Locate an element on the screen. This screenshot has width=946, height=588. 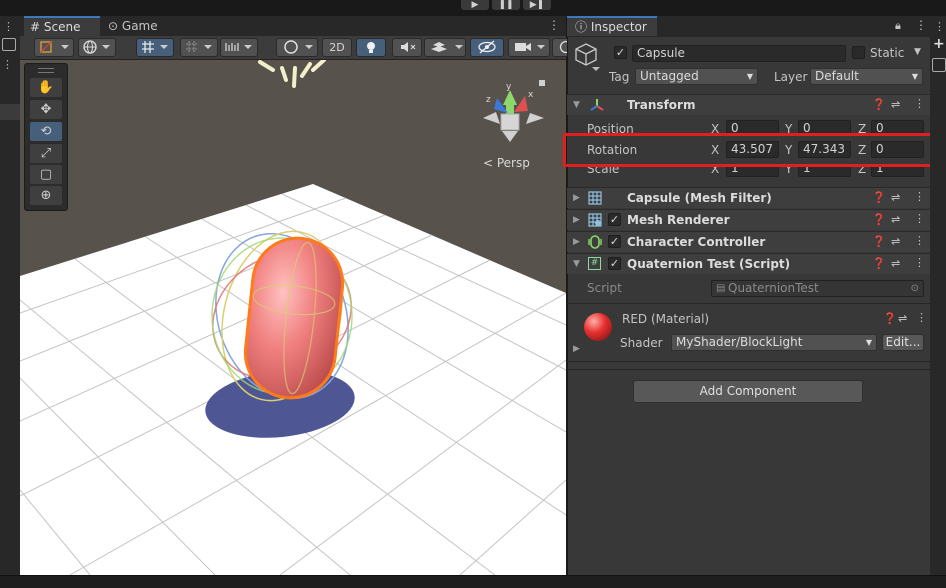
pause-button: ❚❚ is located at coordinates (506, 5).